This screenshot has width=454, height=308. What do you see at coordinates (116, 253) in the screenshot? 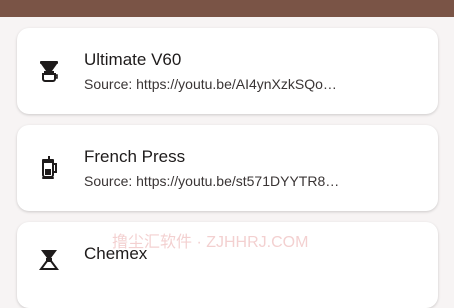
I see `recipe-title: Chemex` at bounding box center [116, 253].